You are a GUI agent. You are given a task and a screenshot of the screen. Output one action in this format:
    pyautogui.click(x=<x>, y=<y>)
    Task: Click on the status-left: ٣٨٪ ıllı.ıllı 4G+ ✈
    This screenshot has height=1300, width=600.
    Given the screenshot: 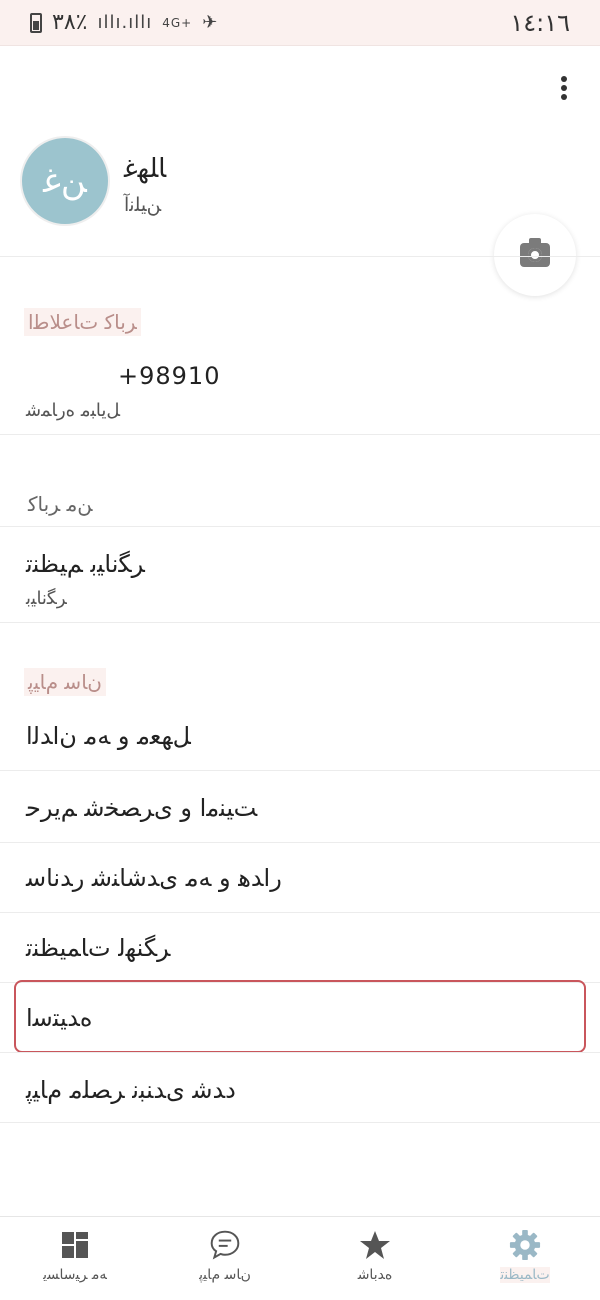 What is the action you would take?
    pyautogui.click(x=124, y=22)
    